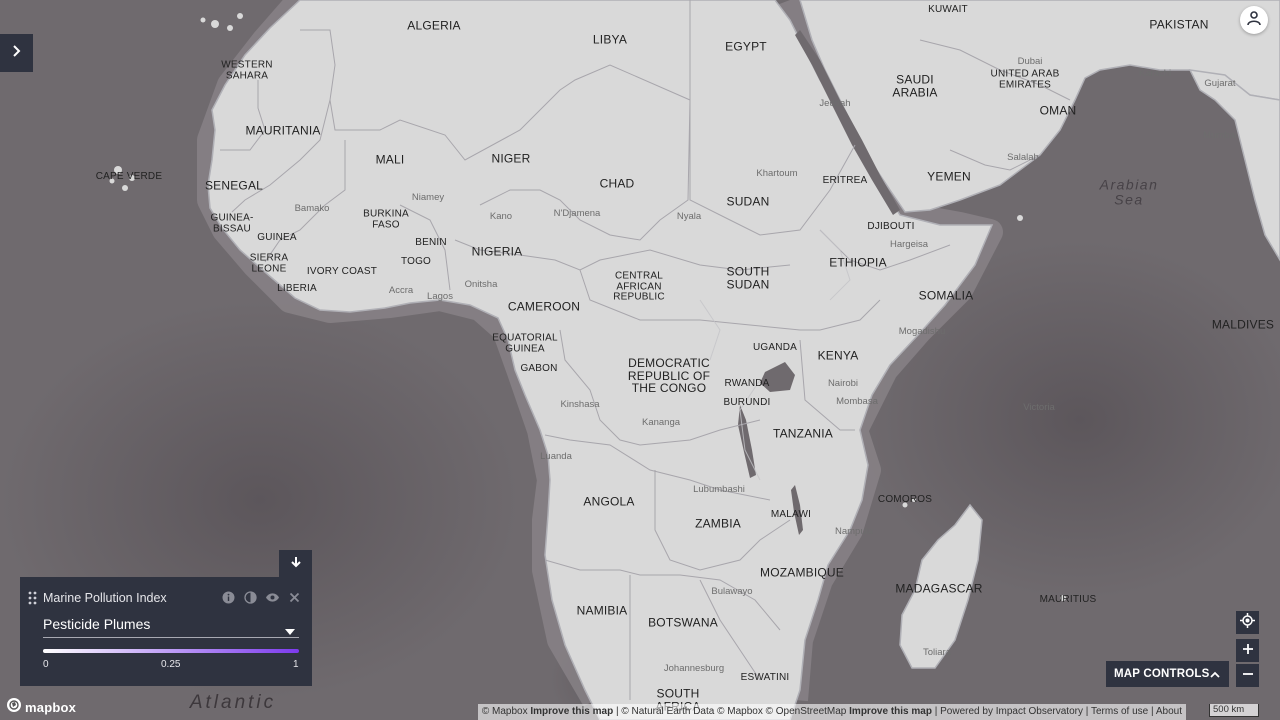  What do you see at coordinates (261, 597) in the screenshot?
I see `legend-actions` at bounding box center [261, 597].